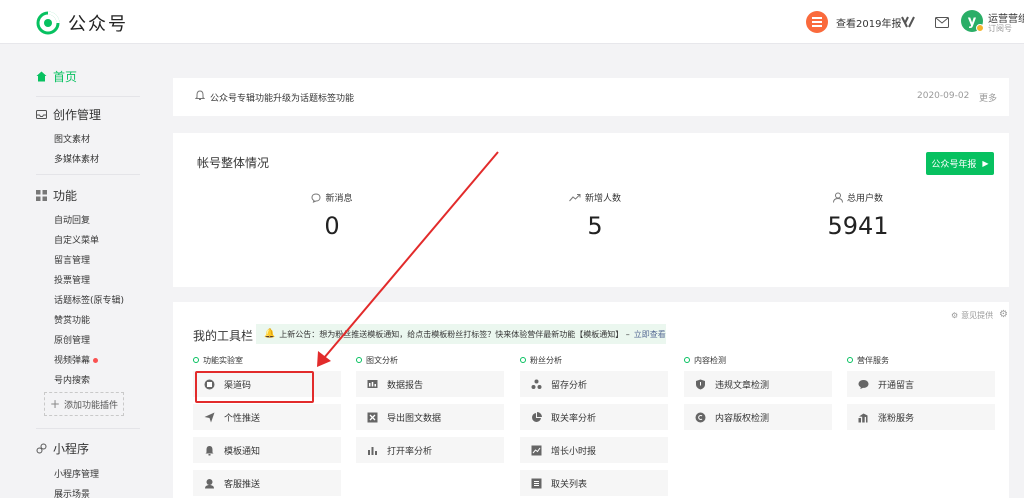 The image size is (1024, 498). What do you see at coordinates (955, 315) in the screenshot?
I see `feedback-icon: ⚙` at bounding box center [955, 315].